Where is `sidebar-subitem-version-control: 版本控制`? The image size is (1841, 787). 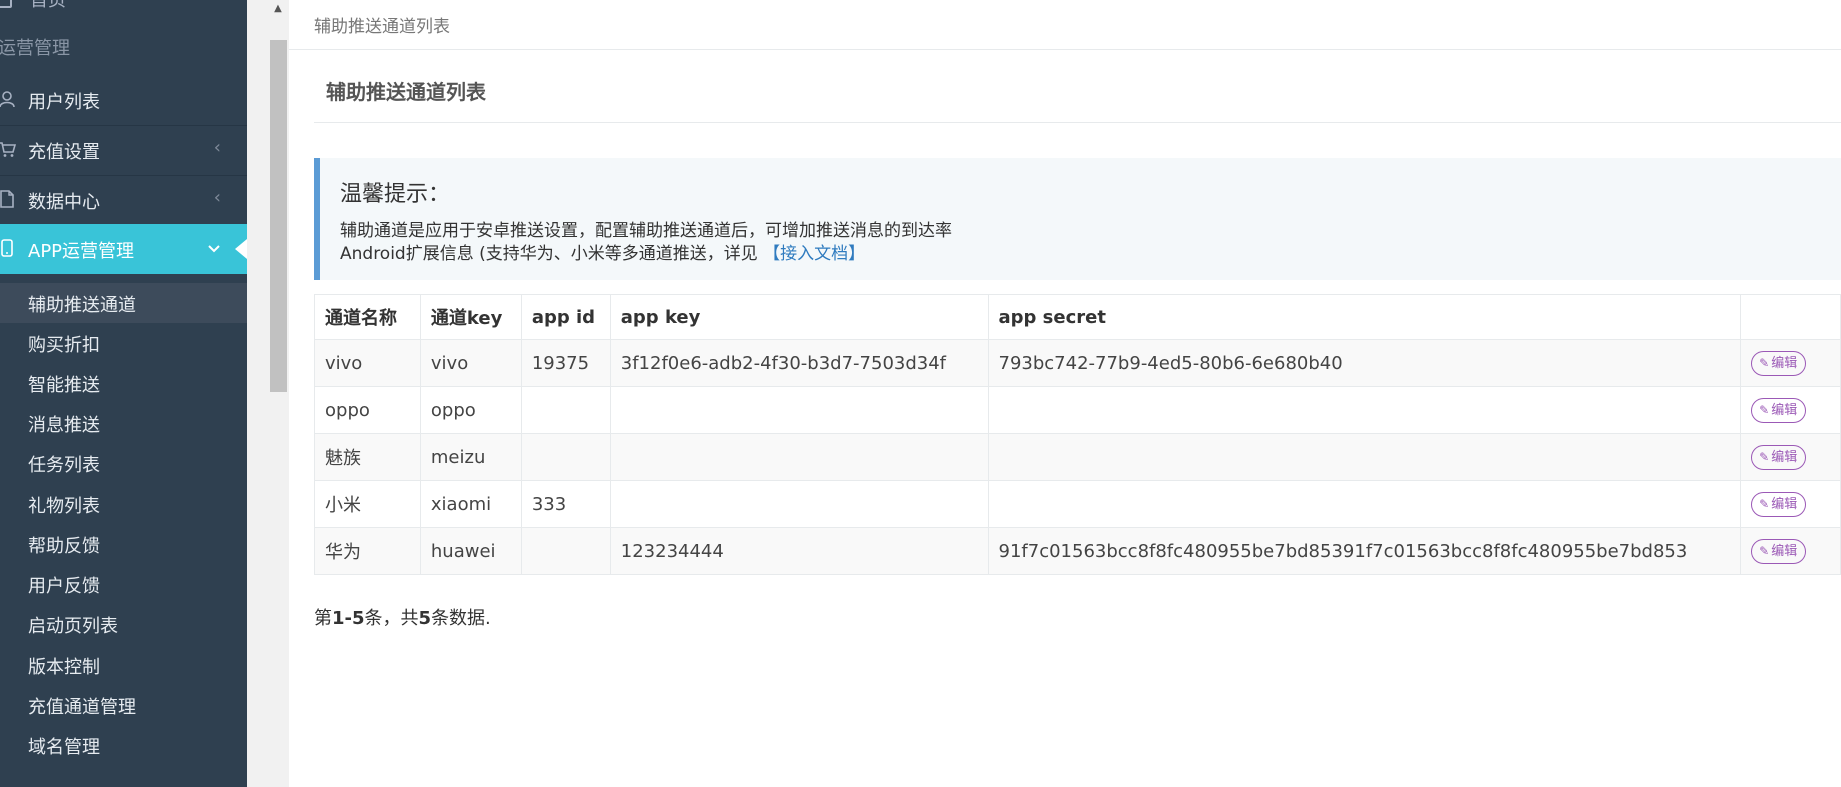
sidebar-subitem-version-control: 版本控制 is located at coordinates (123, 665).